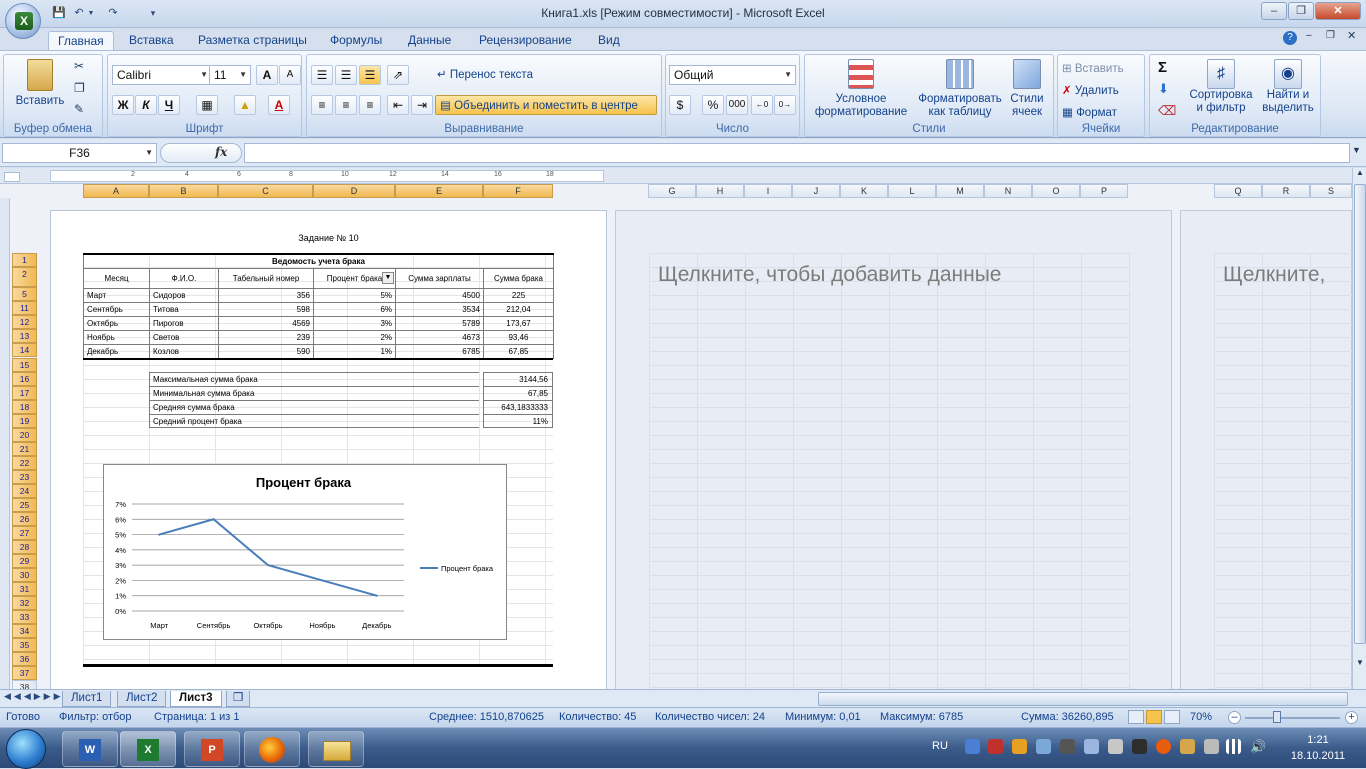  Describe the element at coordinates (1277, 717) in the screenshot. I see `zoom-slider-thumb` at that location.